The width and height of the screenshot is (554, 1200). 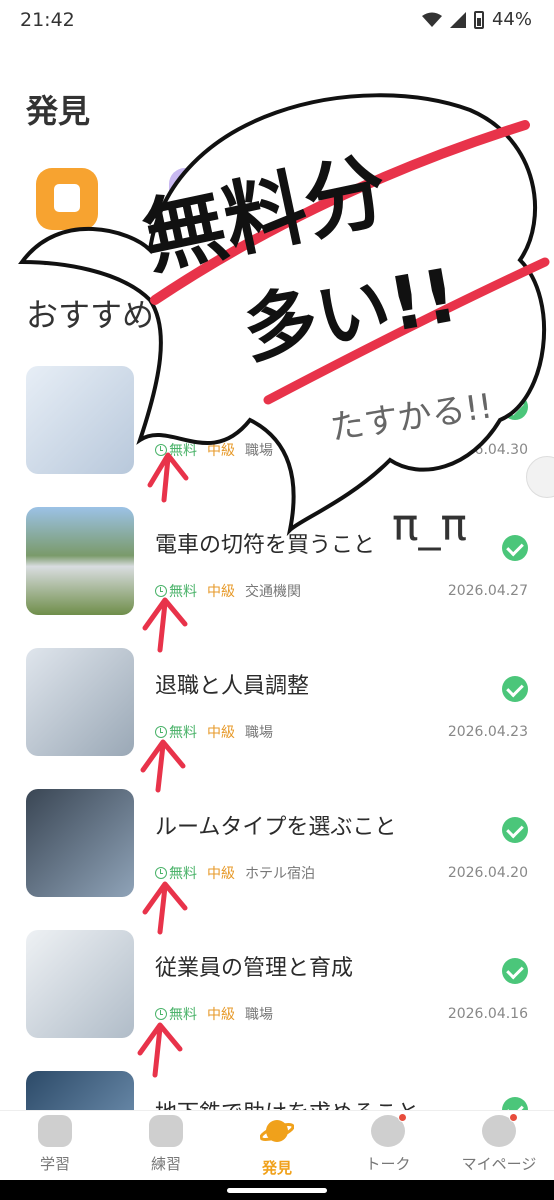 What do you see at coordinates (287, 1103) in the screenshot?
I see `lesson-title: 地下鉄で助けを求めること` at bounding box center [287, 1103].